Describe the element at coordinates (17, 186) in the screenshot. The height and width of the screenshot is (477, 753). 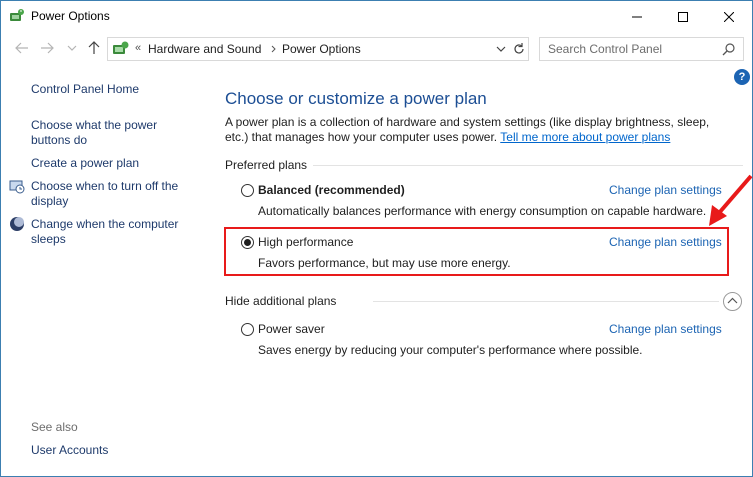
I see `display-clock-icon` at that location.